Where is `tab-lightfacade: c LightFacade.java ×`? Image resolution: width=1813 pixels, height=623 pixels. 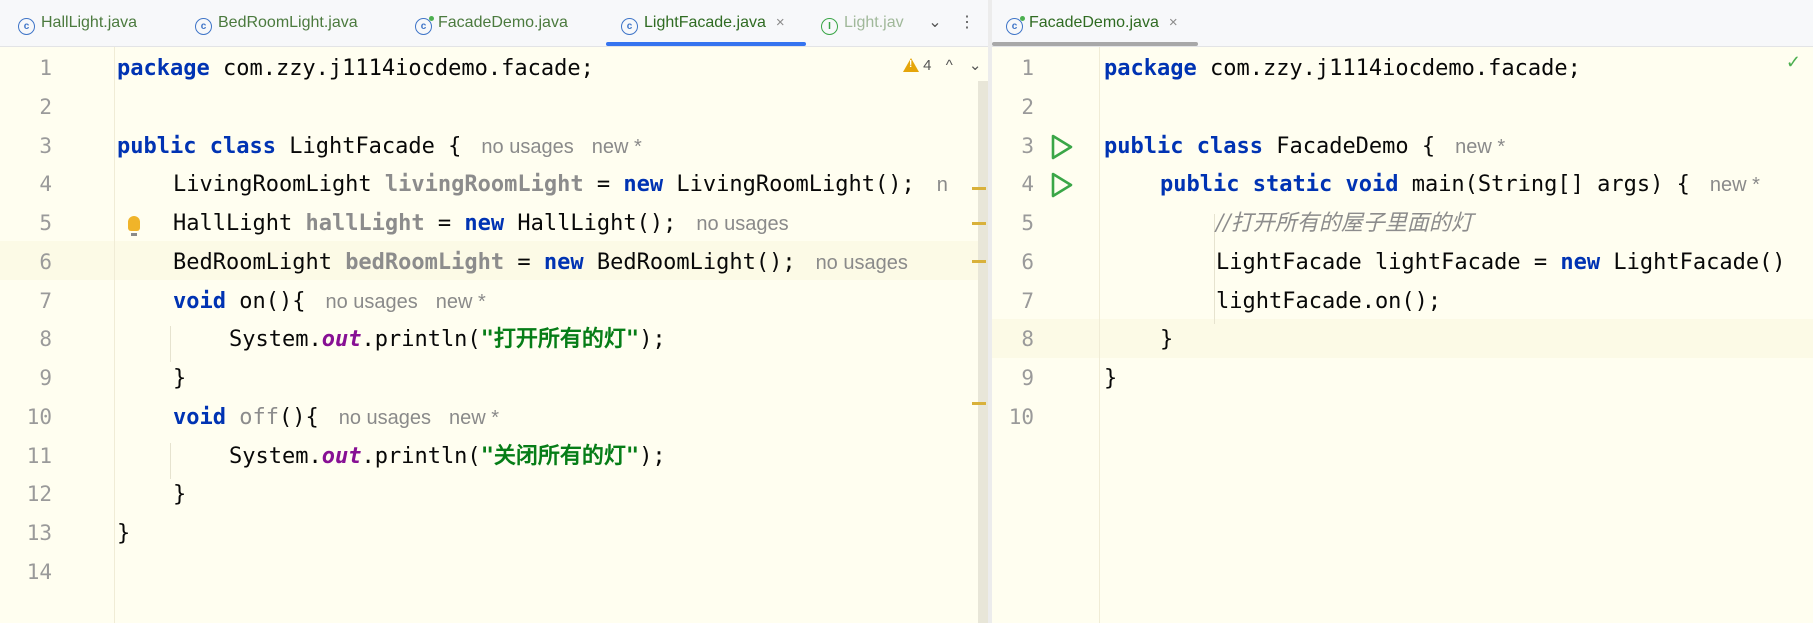
tab-lightfacade: c LightFacade.java × is located at coordinates (703, 23).